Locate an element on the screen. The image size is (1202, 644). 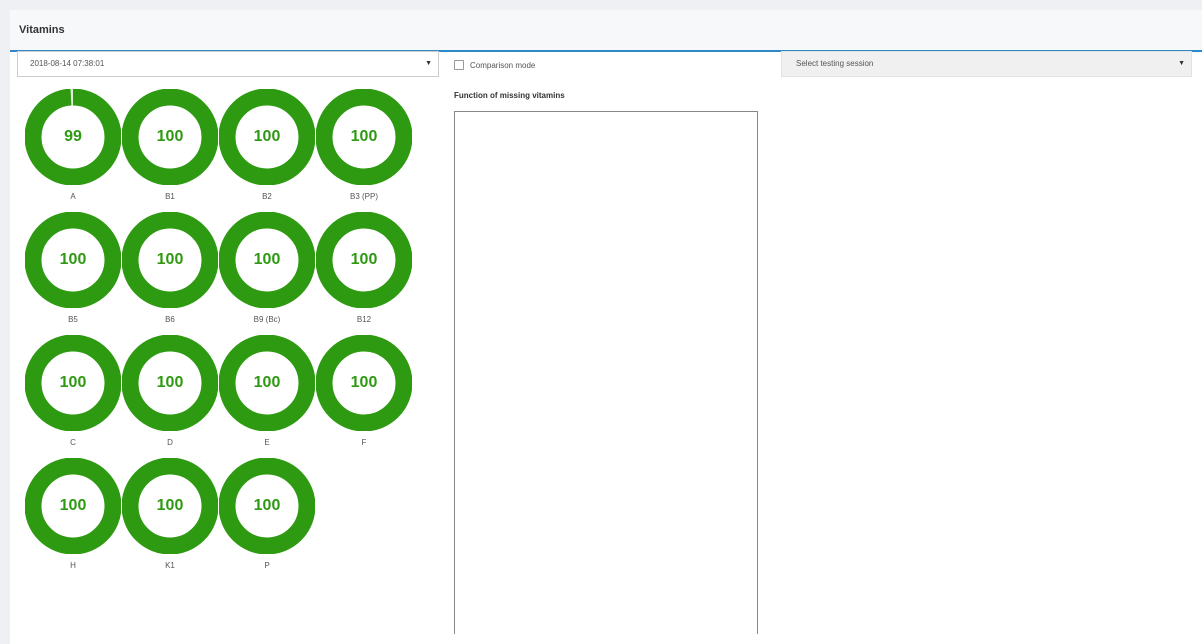
date-select: 2018-08-14 07:38:01 ▼ is located at coordinates (228, 64).